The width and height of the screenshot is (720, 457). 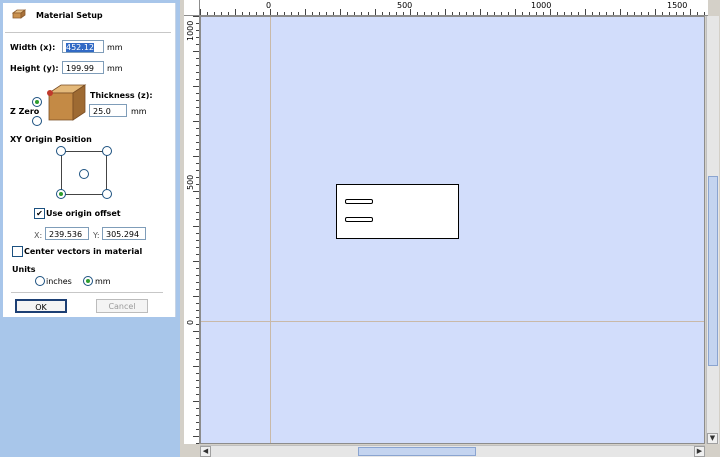 What do you see at coordinates (107, 194) in the screenshot?
I see `origin-bottom-right-radio` at bounding box center [107, 194].